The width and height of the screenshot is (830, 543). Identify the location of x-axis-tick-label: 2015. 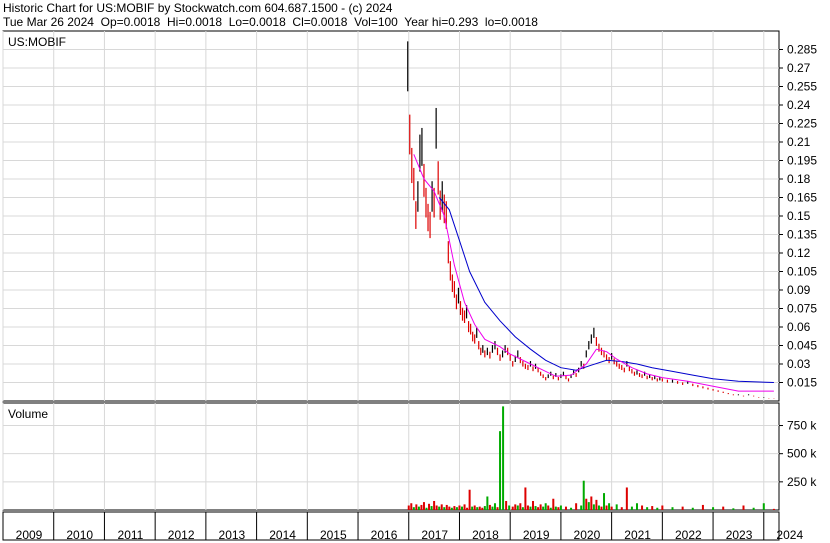
(333, 535).